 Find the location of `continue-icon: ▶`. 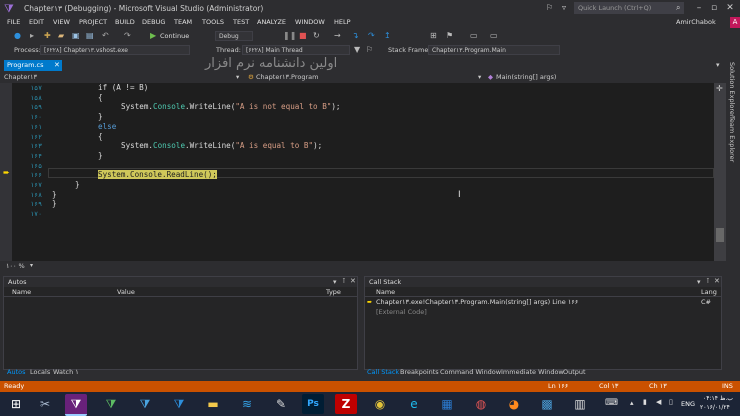

continue-icon: ▶ is located at coordinates (153, 35).